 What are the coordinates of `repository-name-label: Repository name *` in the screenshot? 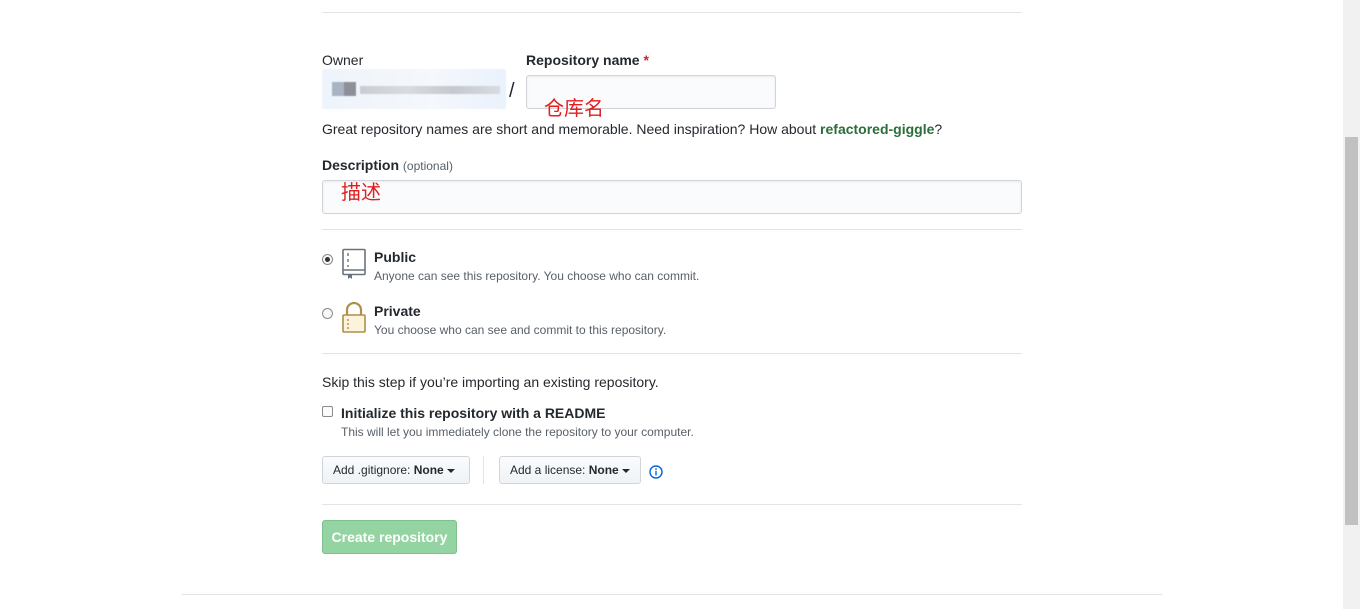 It's located at (587, 60).